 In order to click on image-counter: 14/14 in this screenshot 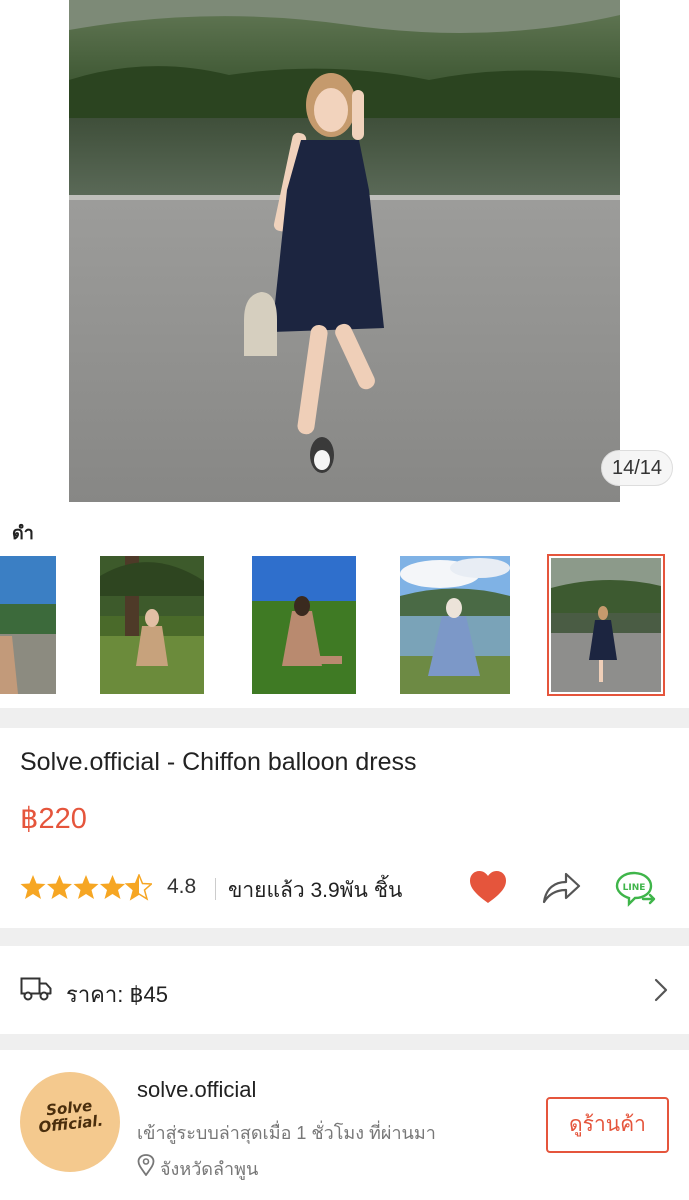, I will do `click(637, 468)`.